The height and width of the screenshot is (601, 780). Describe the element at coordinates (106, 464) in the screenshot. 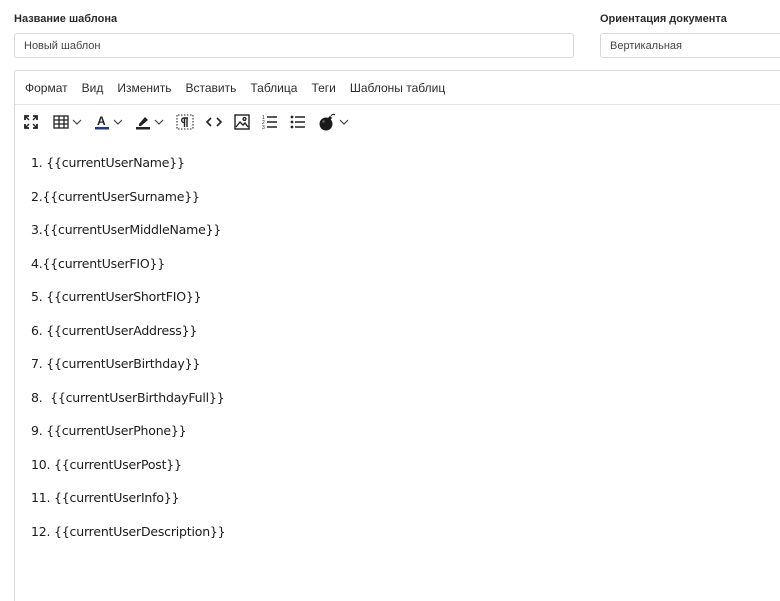

I see `content-line: 10. {{currentUserPost}}` at that location.